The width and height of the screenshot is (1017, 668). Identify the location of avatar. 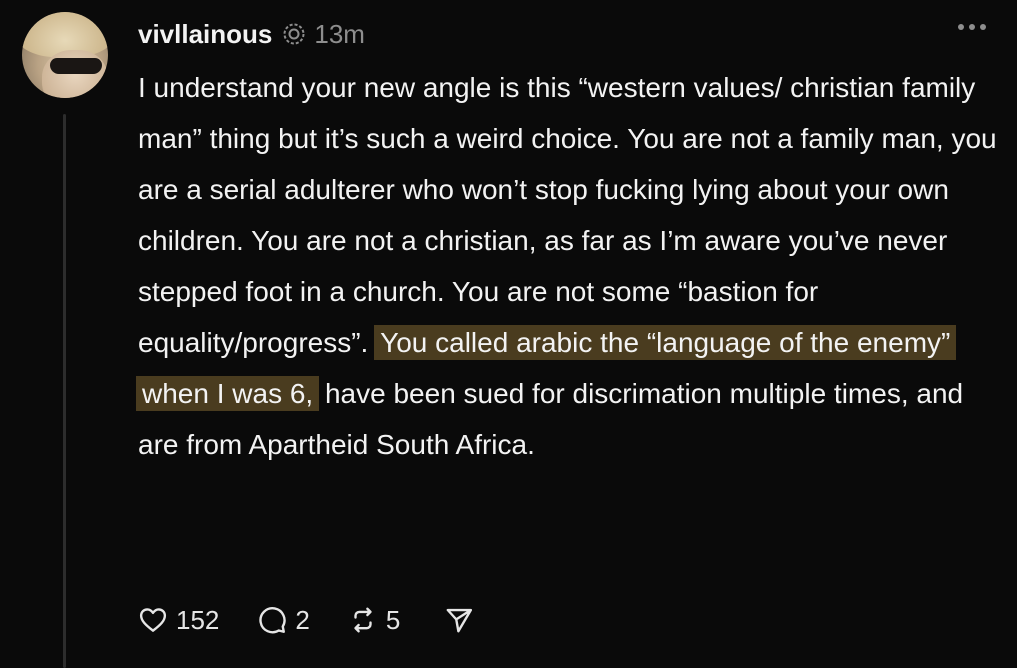
(65, 55).